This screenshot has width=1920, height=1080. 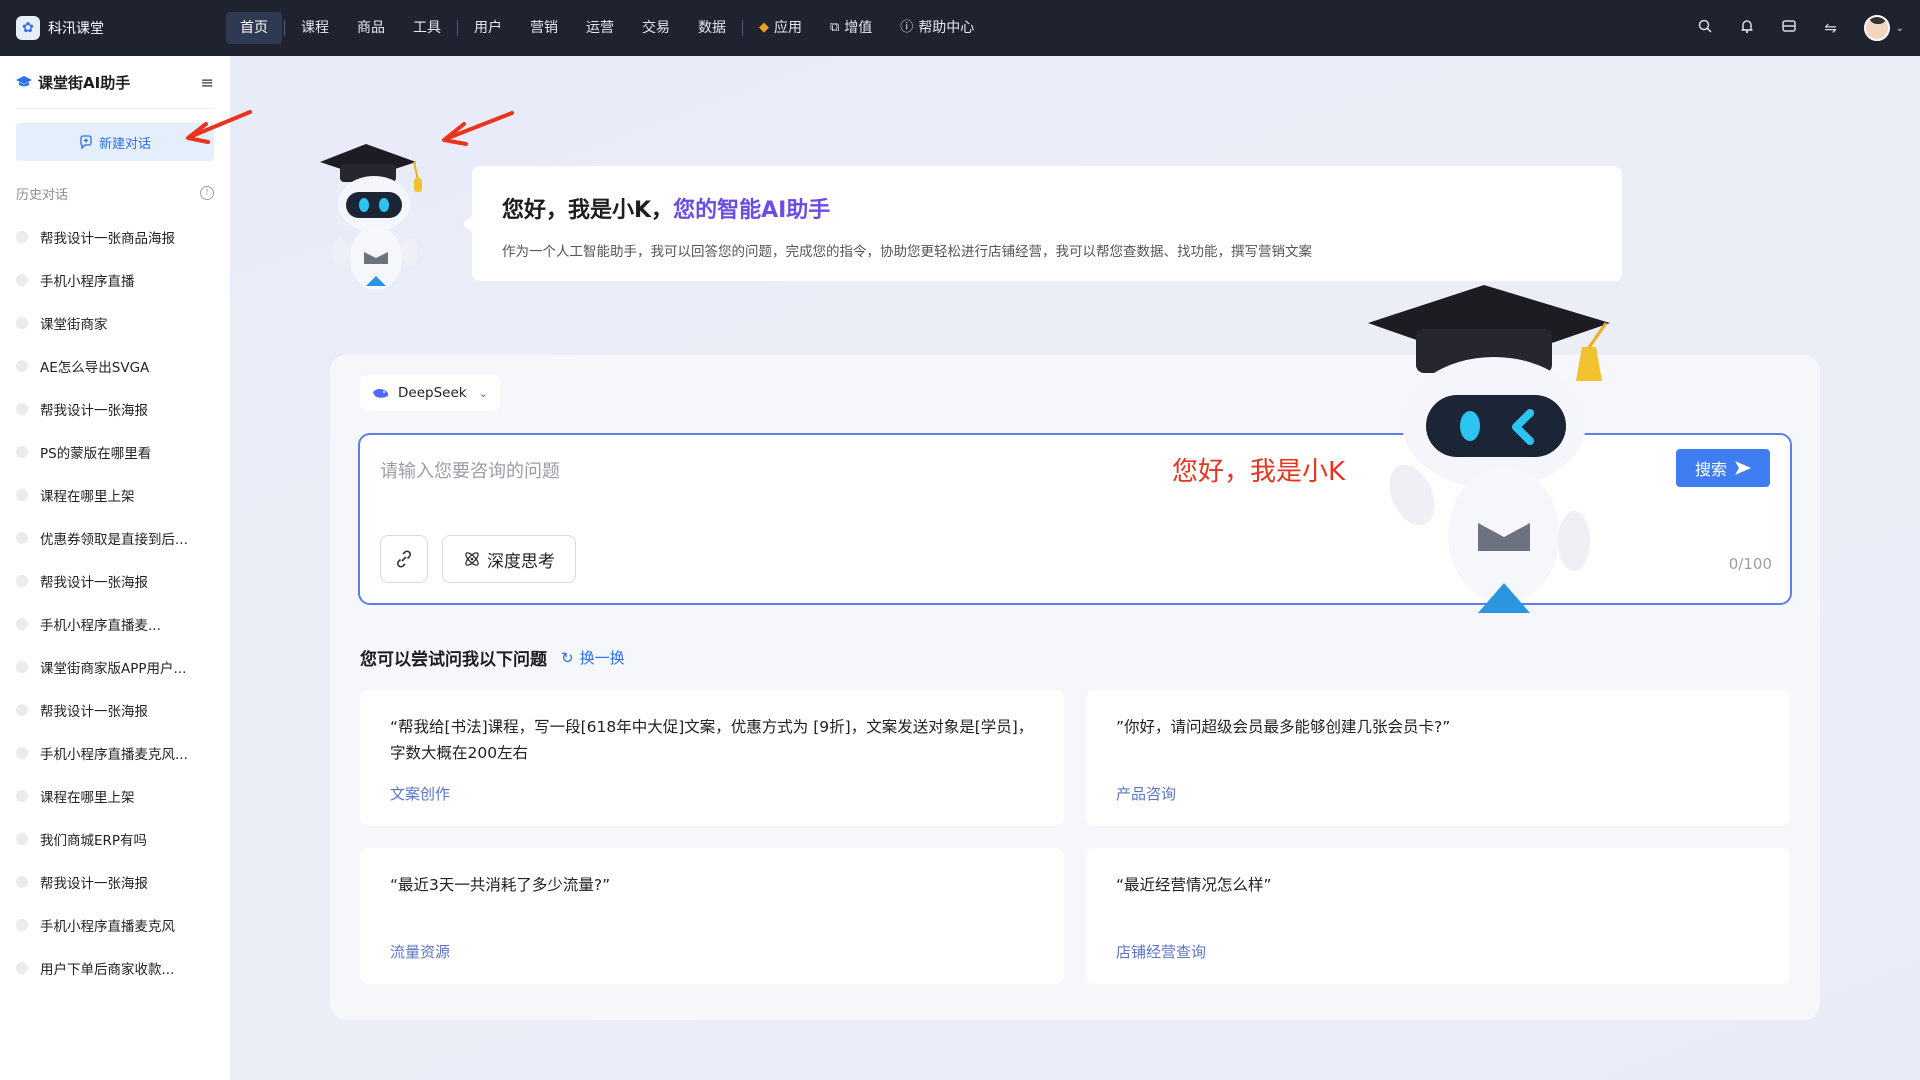 I want to click on suggestion-question: “最近3天一共消耗了多少流量?”, so click(x=500, y=885).